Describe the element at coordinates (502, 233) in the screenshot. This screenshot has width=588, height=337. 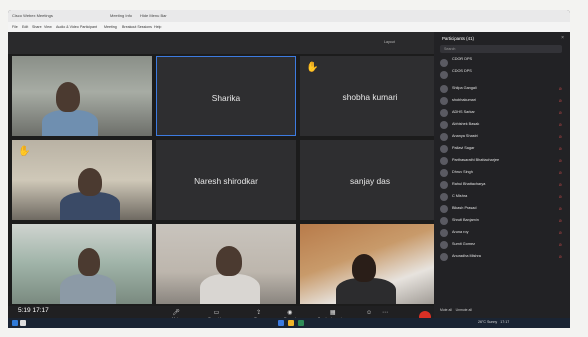
I see `participant-row: Aruna roy ⊘` at that location.